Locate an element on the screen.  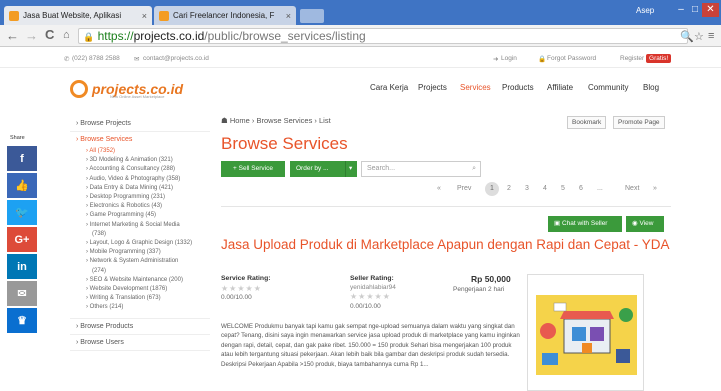
seller-name-link: yenidahlabiar94 is located at coordinates (373, 287).